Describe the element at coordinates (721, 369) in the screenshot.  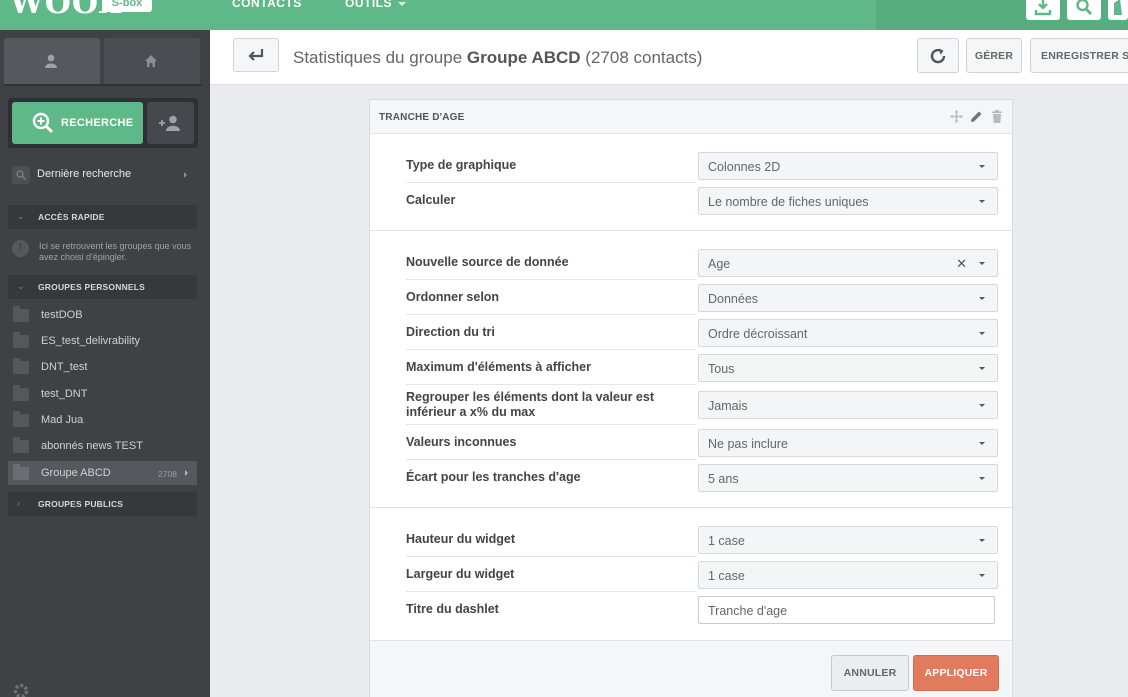
I see `select-value: Tous` at that location.